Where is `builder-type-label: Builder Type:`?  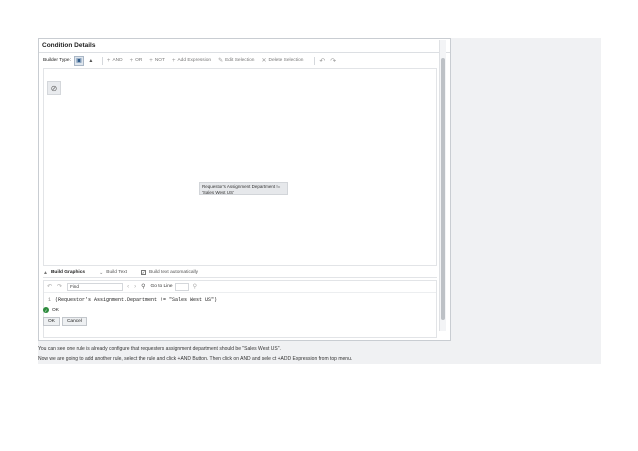 builder-type-label: Builder Type: is located at coordinates (57, 60).